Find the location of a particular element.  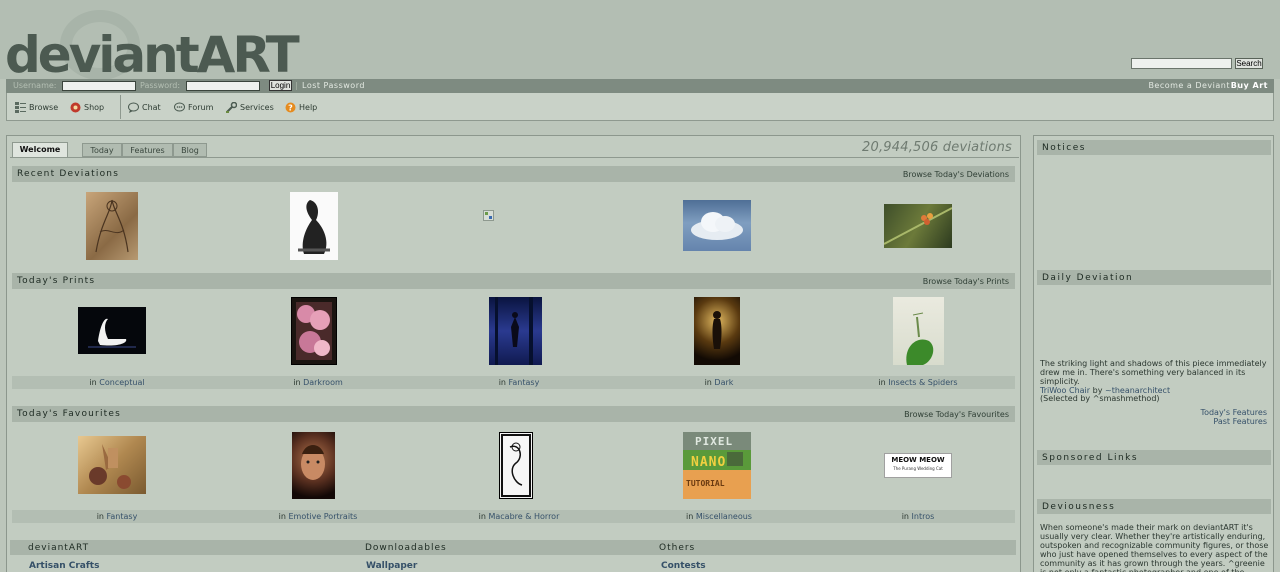

footer-link-contests: Contests is located at coordinates (683, 566).